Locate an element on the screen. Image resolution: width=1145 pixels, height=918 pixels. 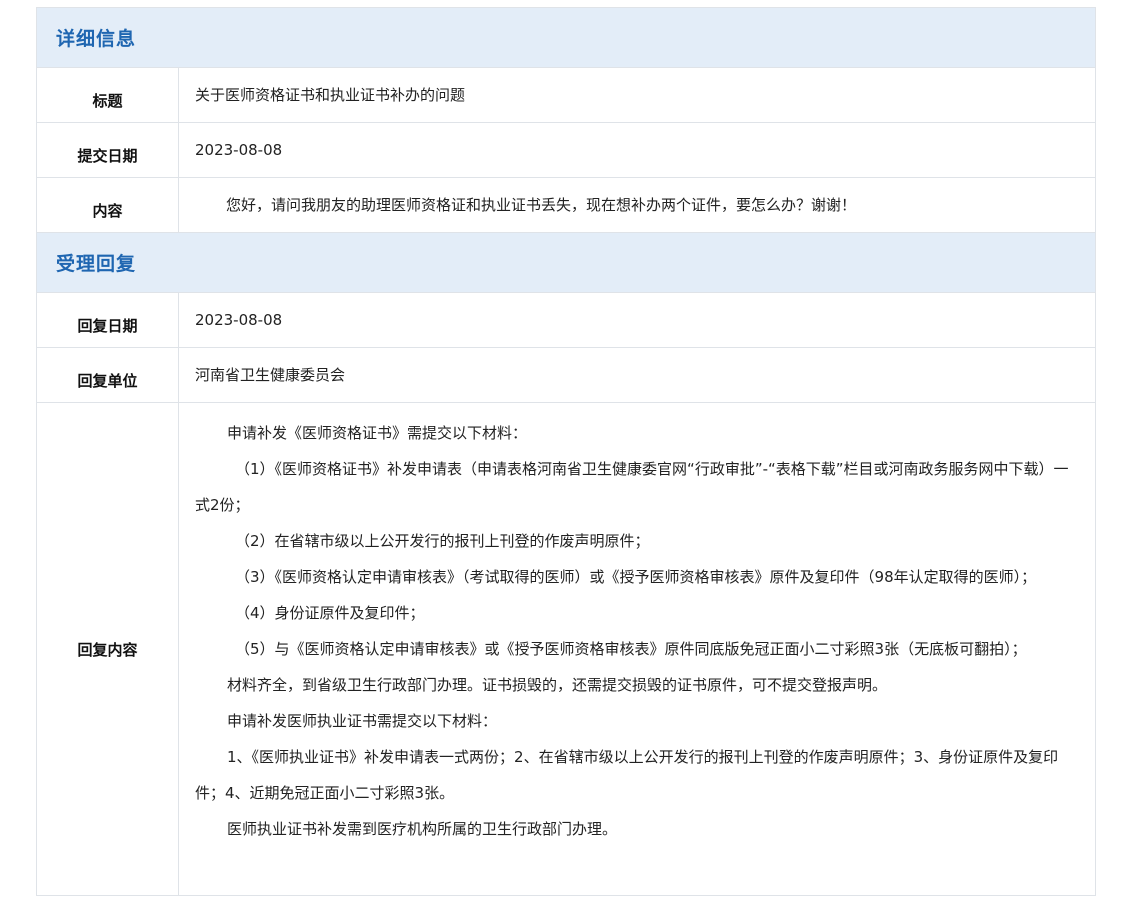
title-label: 标题 is located at coordinates (108, 95).